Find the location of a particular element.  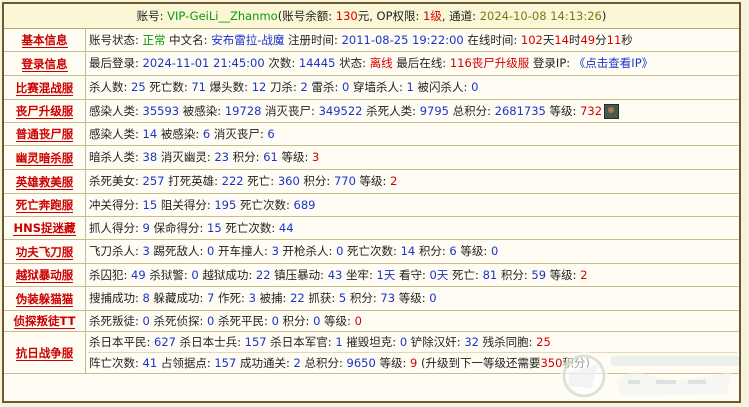

server-label: 基本信息 is located at coordinates (45, 40).